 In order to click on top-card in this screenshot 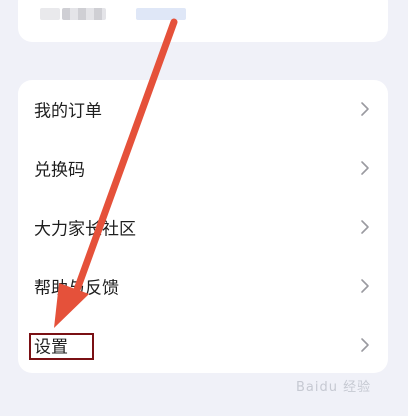, I will do `click(203, 21)`.